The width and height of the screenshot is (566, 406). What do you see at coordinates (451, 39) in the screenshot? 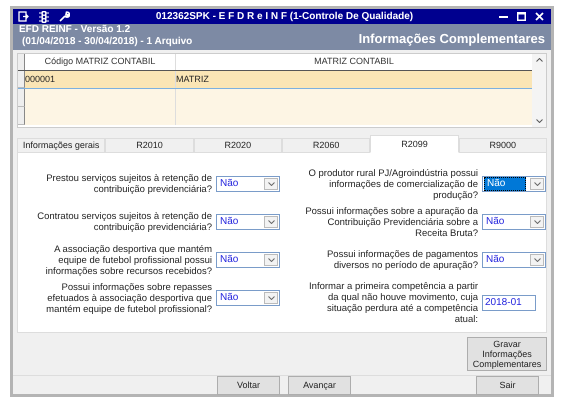
I see `section-title: Informações Complementares` at bounding box center [451, 39].